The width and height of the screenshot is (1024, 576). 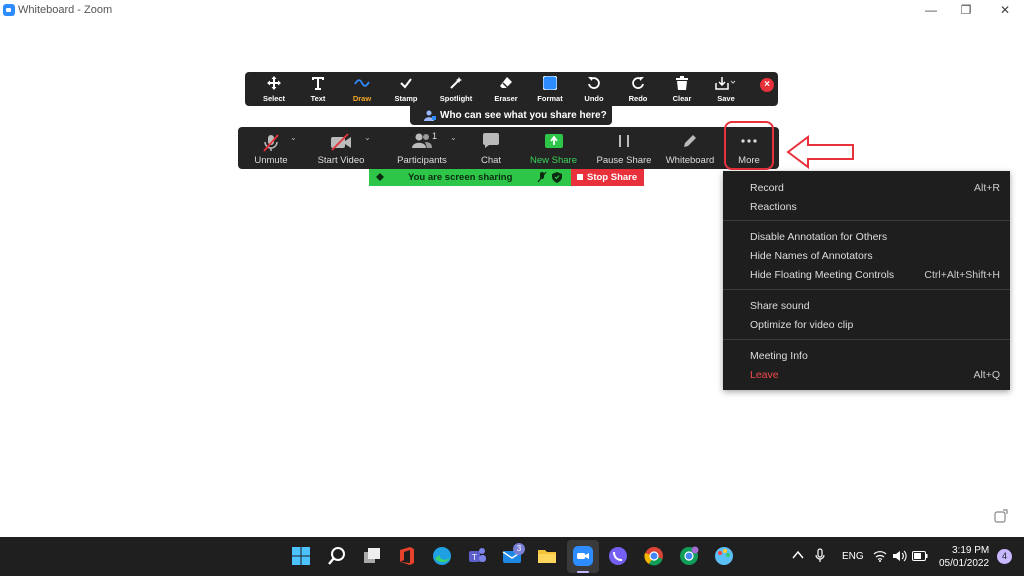 I want to click on control-label: Start Video, so click(x=341, y=160).